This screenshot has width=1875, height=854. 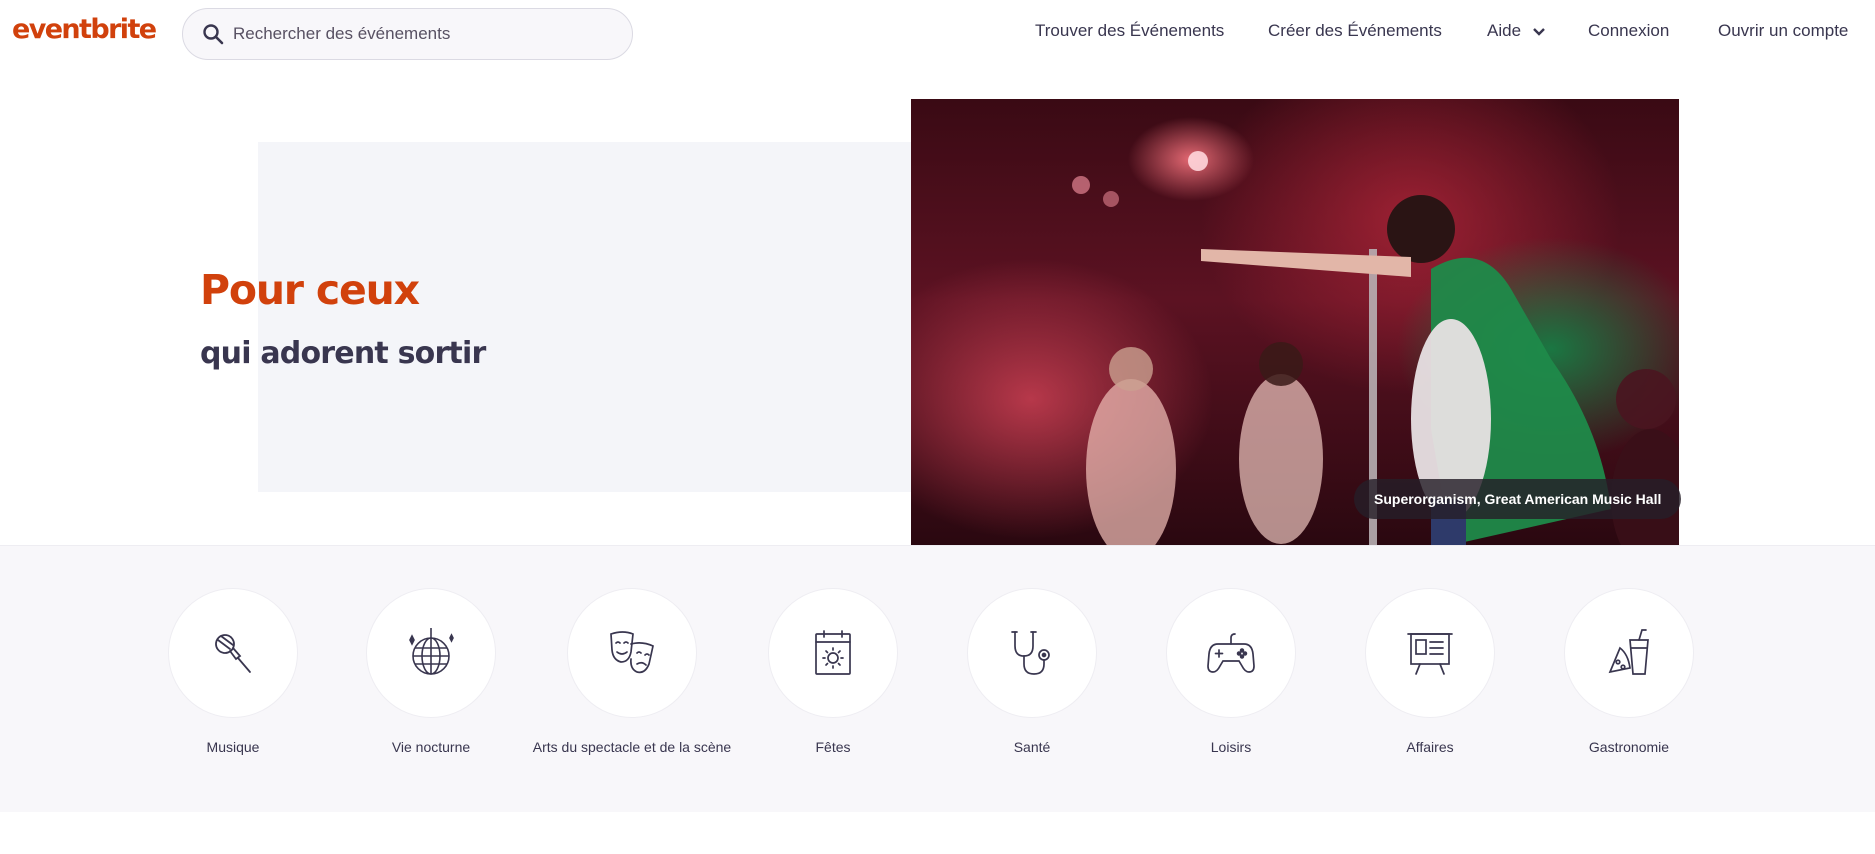 What do you see at coordinates (310, 290) in the screenshot?
I see `hero-title: Pour ceux` at bounding box center [310, 290].